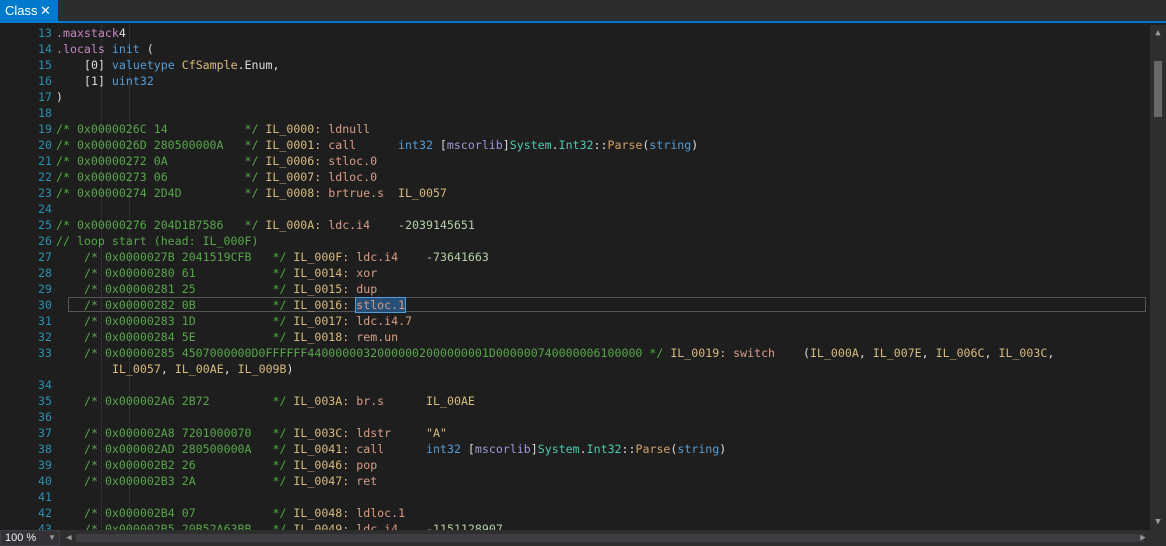 The image size is (1166, 546). Describe the element at coordinates (45, 225) in the screenshot. I see `line-number: 25` at that location.